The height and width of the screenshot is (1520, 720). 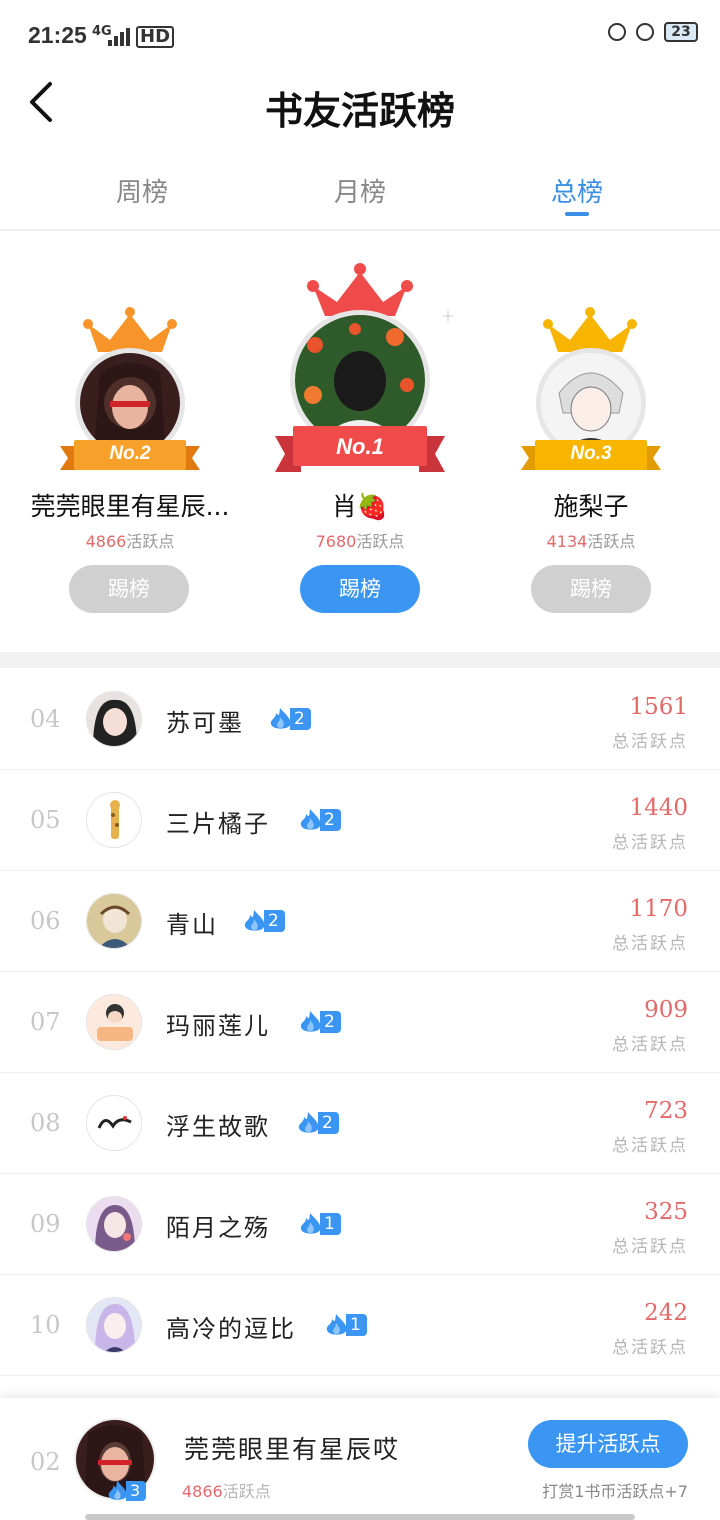 I want to click on my-rank-bar: 02 3 莞莞眼里有星辰哎 4866活跃点 提升活跃点 打赏1书币活跃点+7, so click(x=360, y=1459).